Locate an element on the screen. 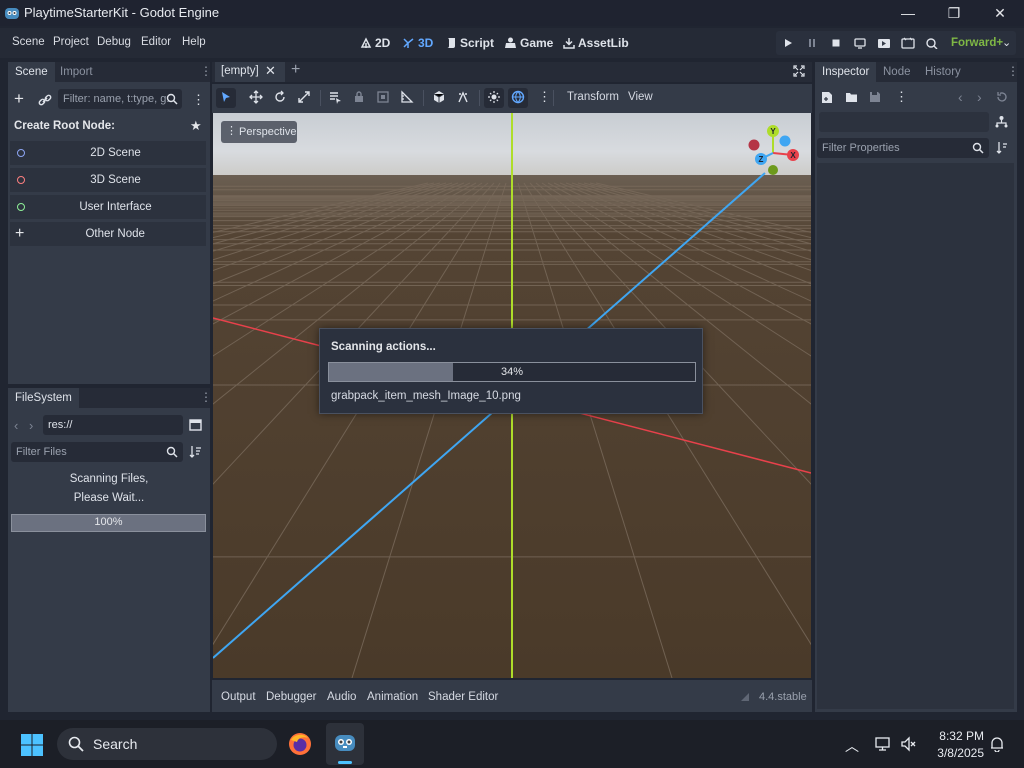 This screenshot has height=768, width=1024. add-node-icon: + is located at coordinates (19, 99).